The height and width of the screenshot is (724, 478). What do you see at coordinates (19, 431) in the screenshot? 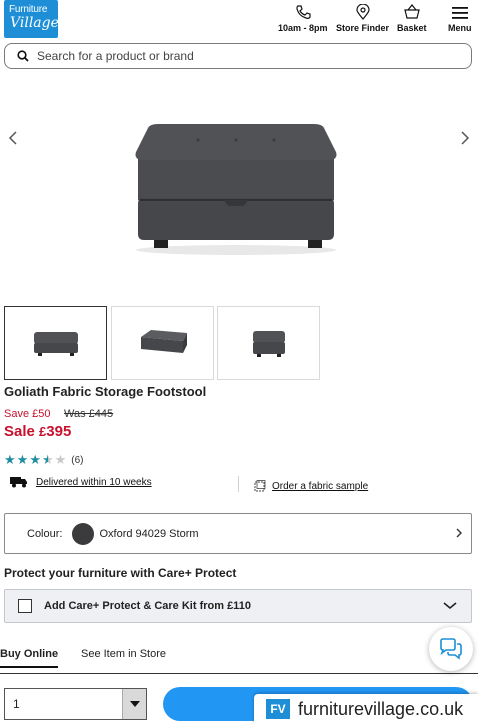
I see `sale-label: Sale` at bounding box center [19, 431].